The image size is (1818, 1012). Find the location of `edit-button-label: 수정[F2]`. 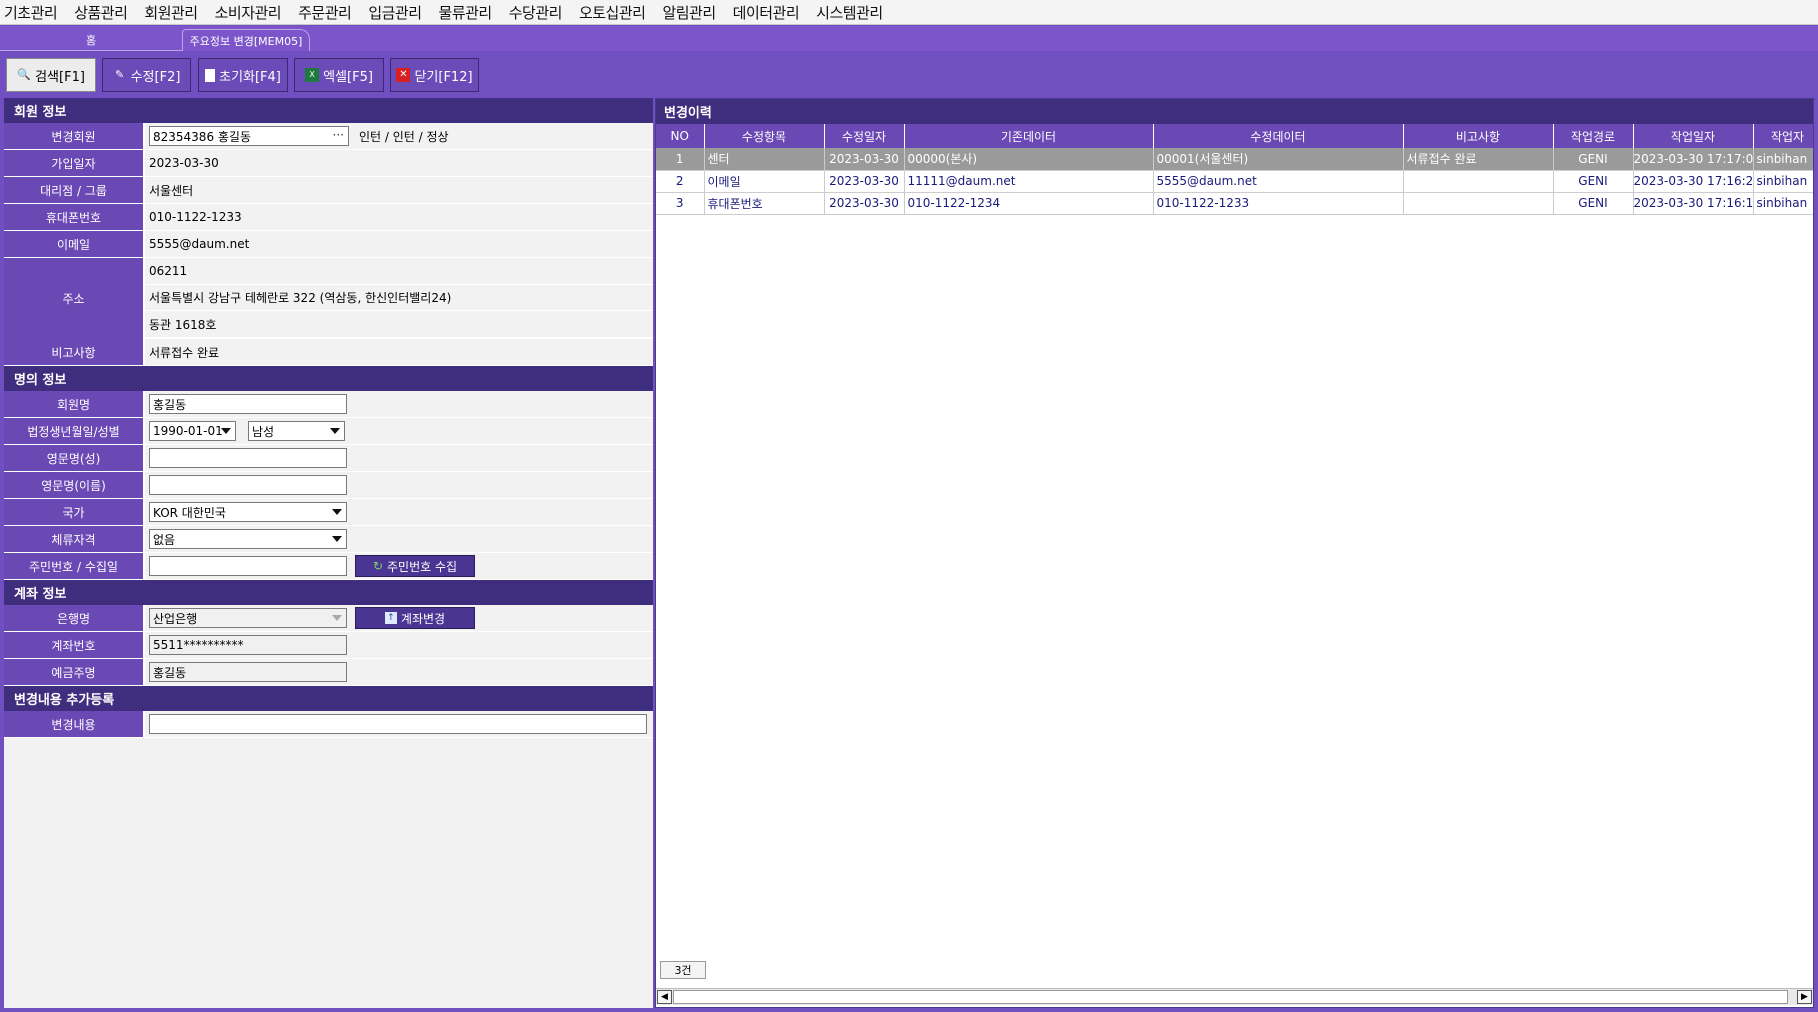

edit-button-label: 수정[F2] is located at coordinates (155, 77).